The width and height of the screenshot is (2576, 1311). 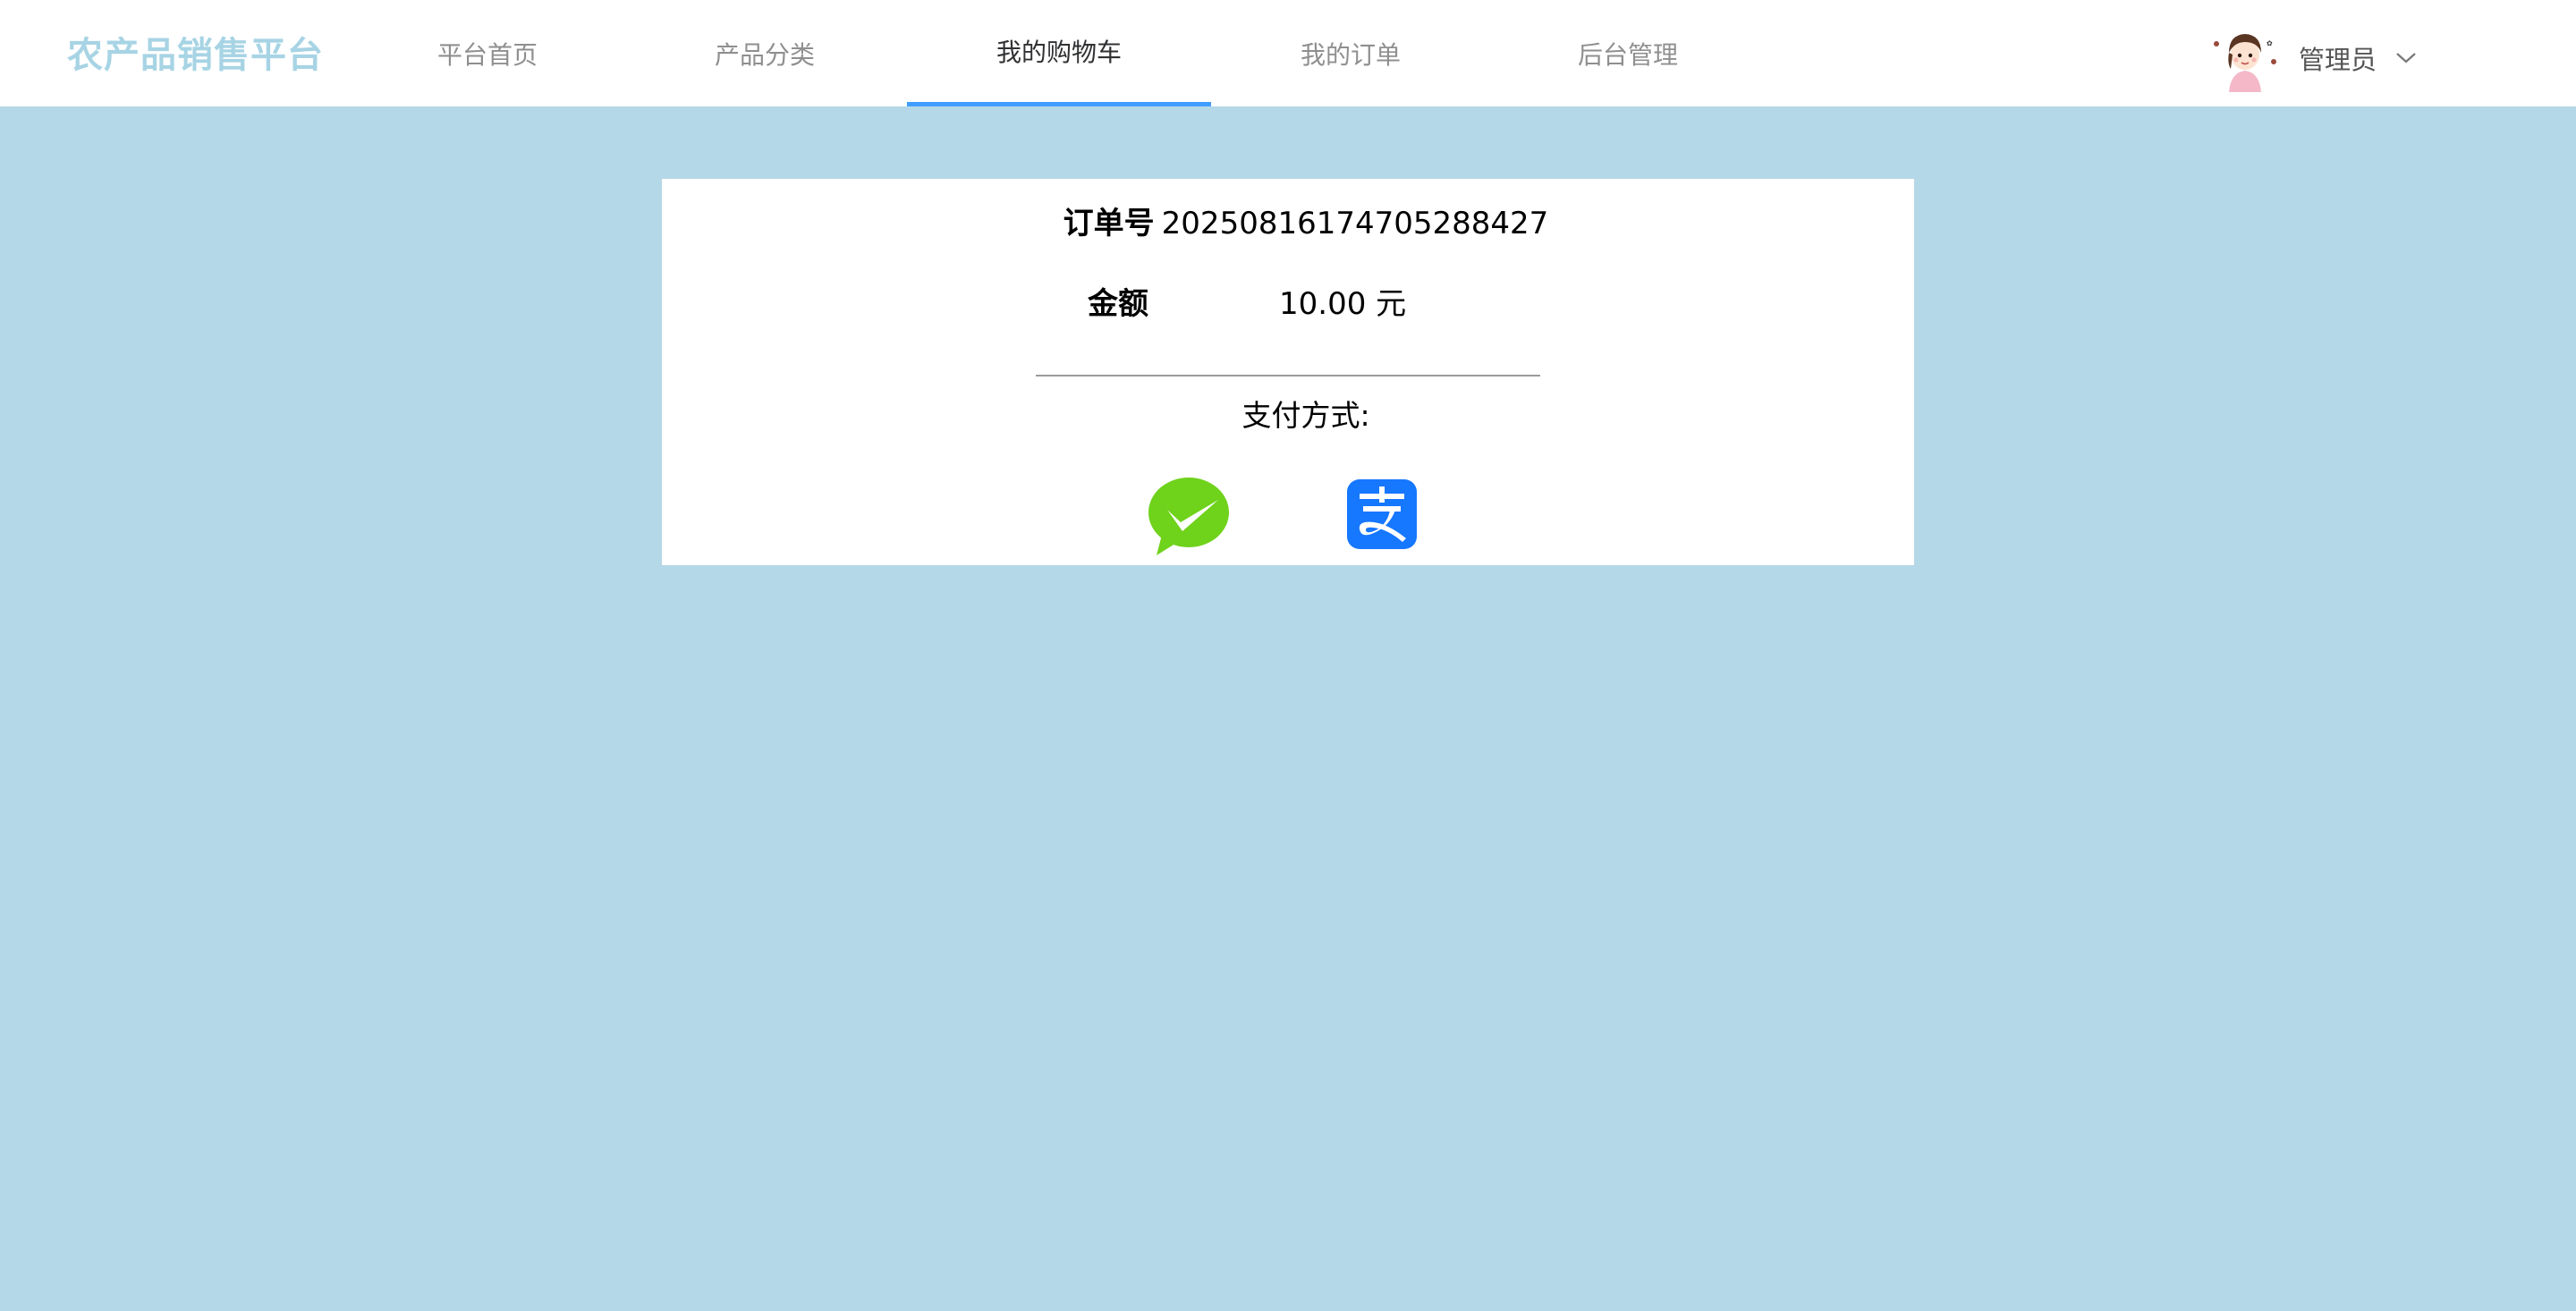 I want to click on divider, so click(x=1288, y=375).